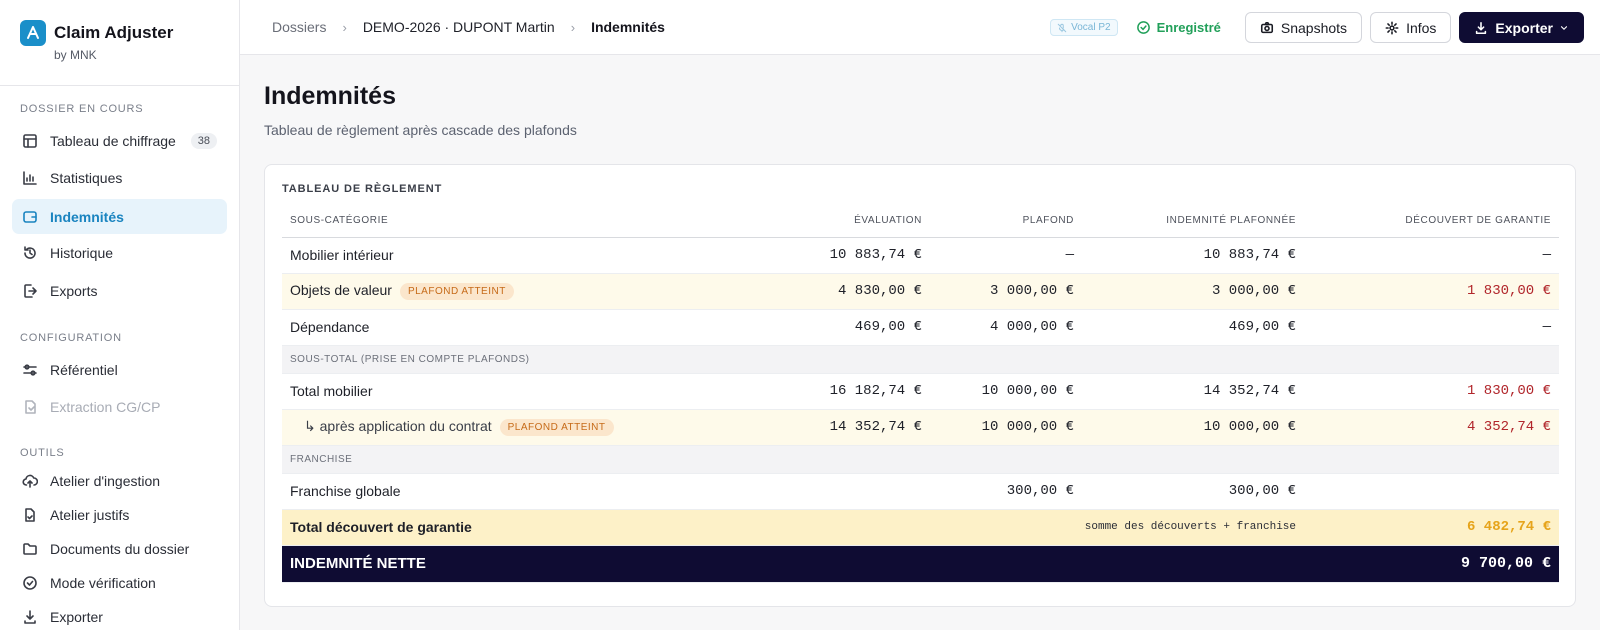 Image resolution: width=1600 pixels, height=630 pixels. I want to click on chevron-down-icon, so click(1564, 27).